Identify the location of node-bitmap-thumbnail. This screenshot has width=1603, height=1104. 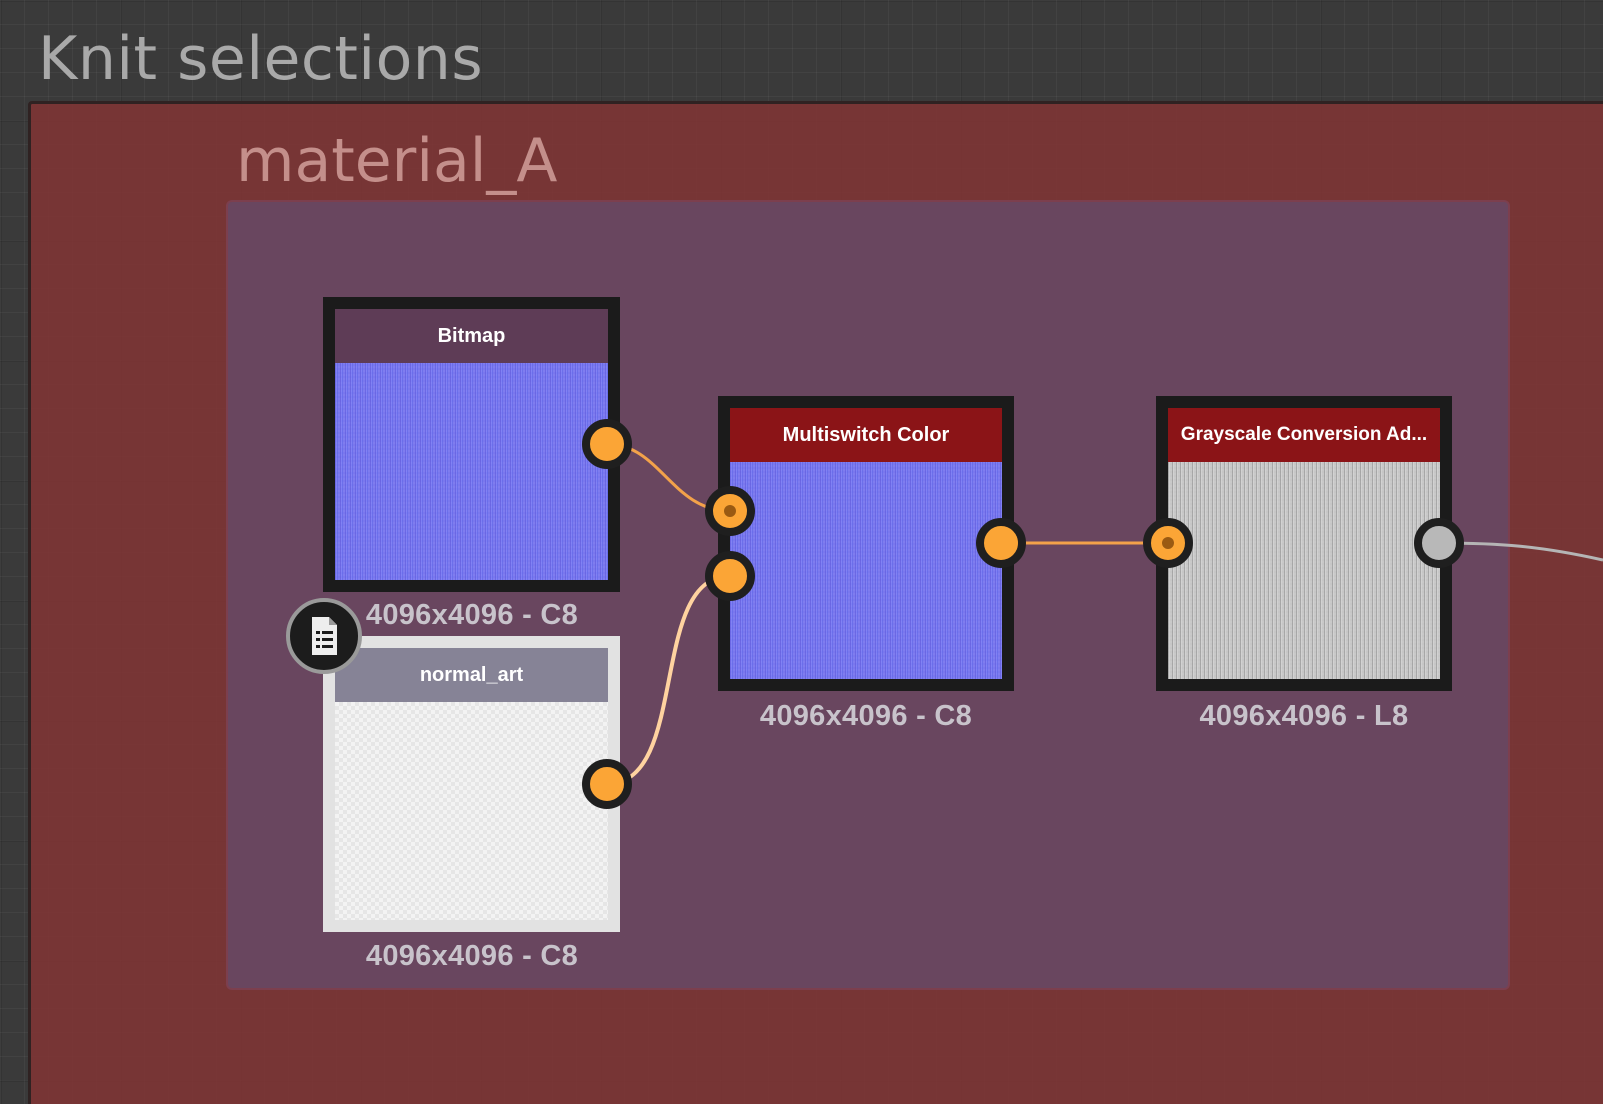
(471, 471).